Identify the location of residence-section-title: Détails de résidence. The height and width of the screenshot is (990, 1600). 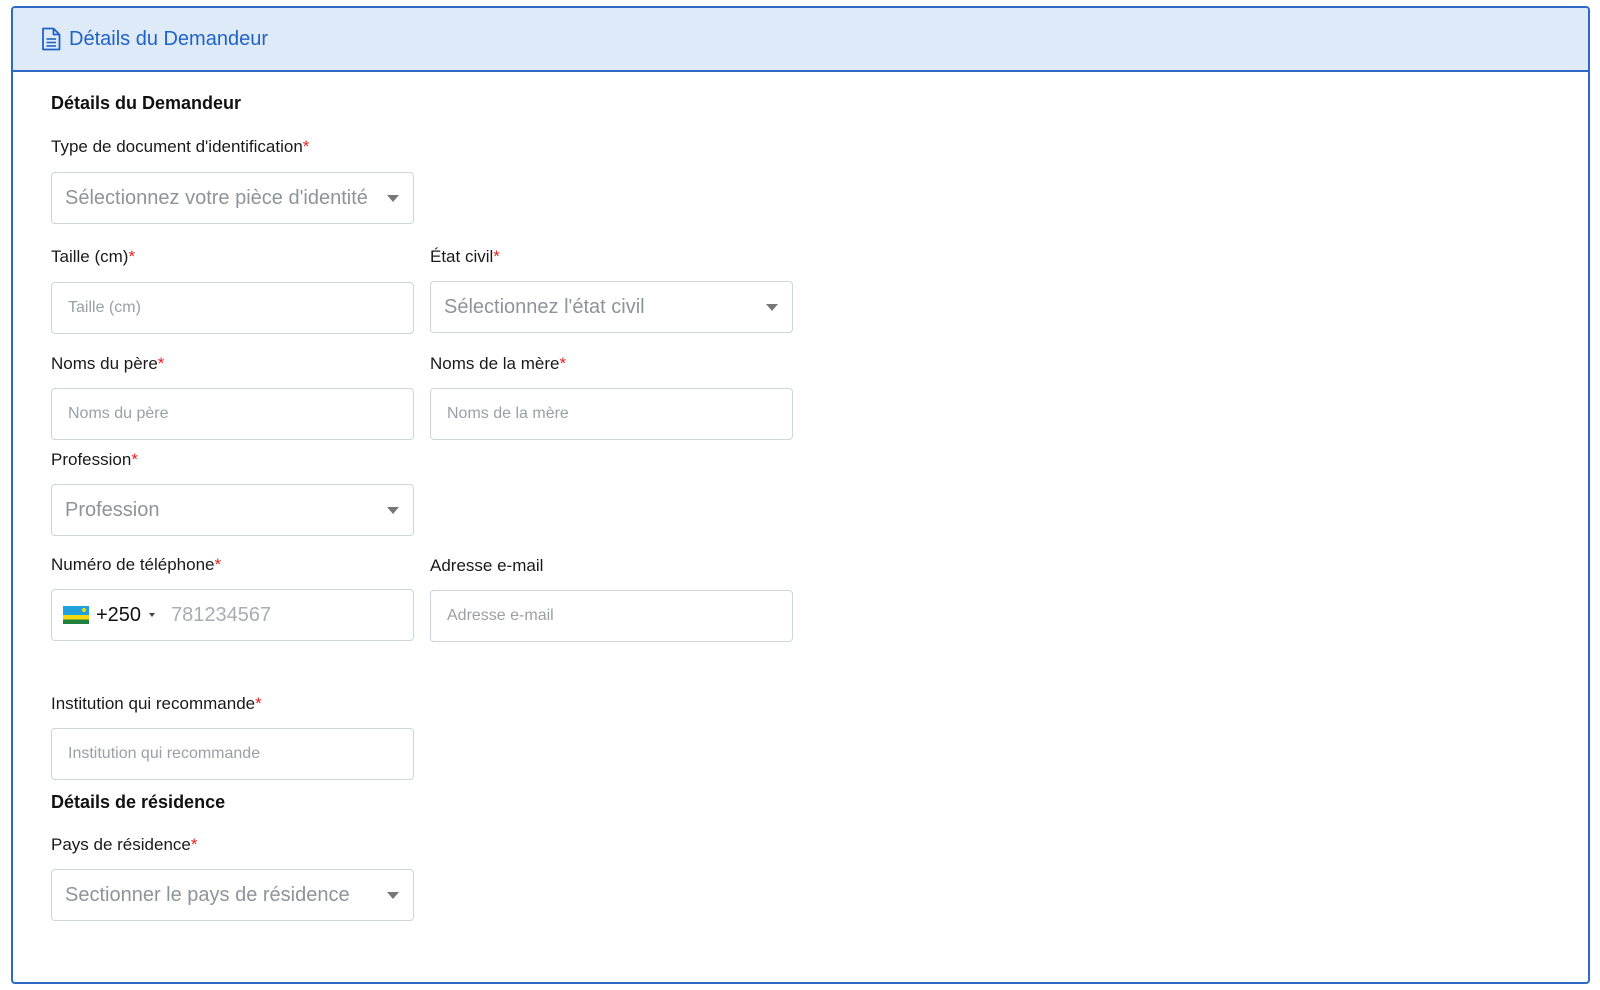
(138, 802).